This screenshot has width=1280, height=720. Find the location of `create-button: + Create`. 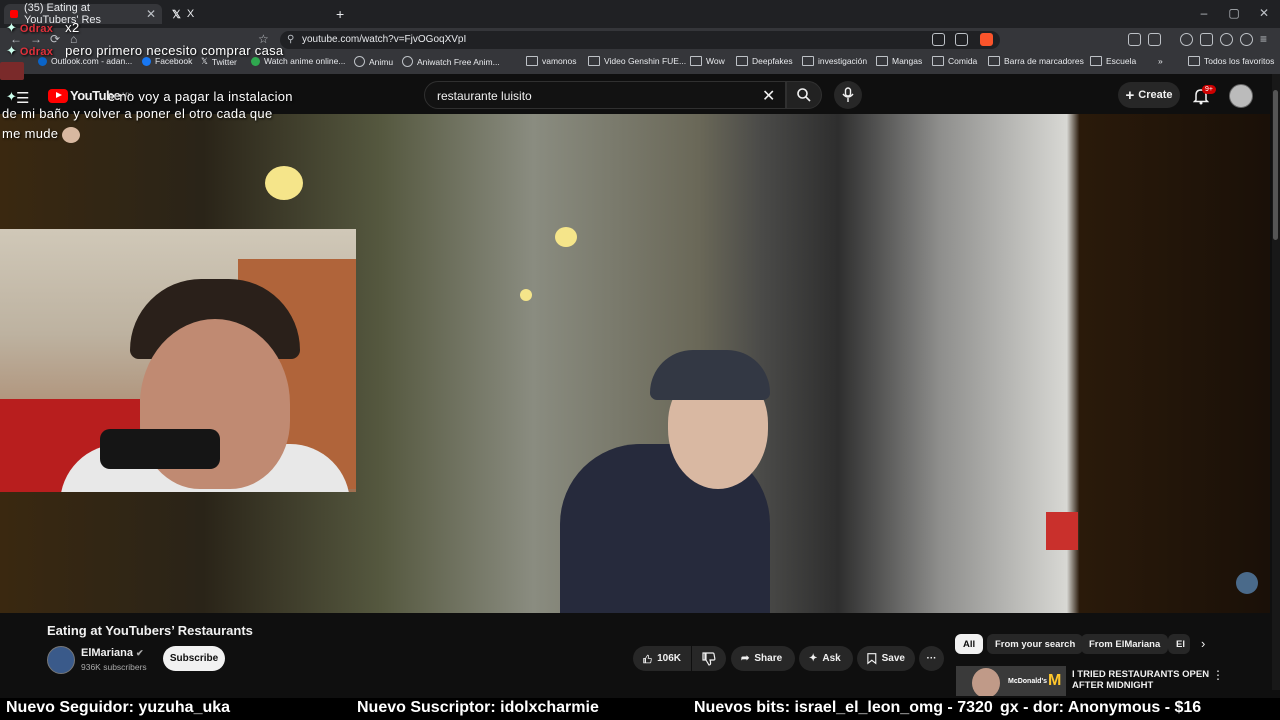

create-button: + Create is located at coordinates (1149, 95).